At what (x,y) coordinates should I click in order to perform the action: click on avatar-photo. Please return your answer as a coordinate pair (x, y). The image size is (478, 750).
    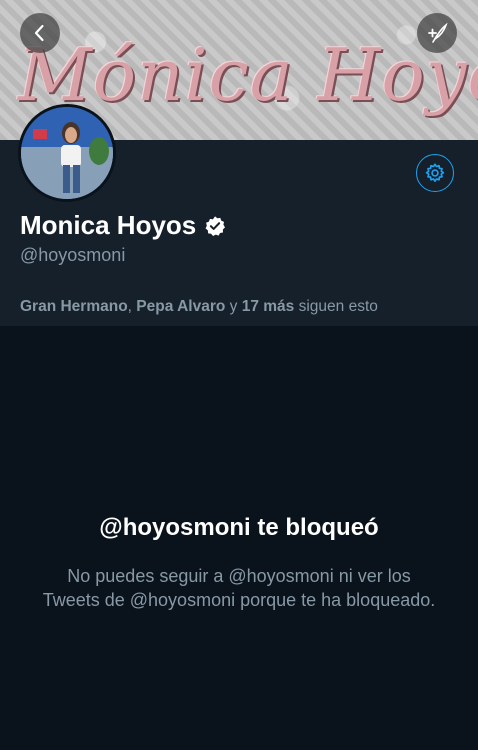
    Looking at the image, I should click on (67, 153).